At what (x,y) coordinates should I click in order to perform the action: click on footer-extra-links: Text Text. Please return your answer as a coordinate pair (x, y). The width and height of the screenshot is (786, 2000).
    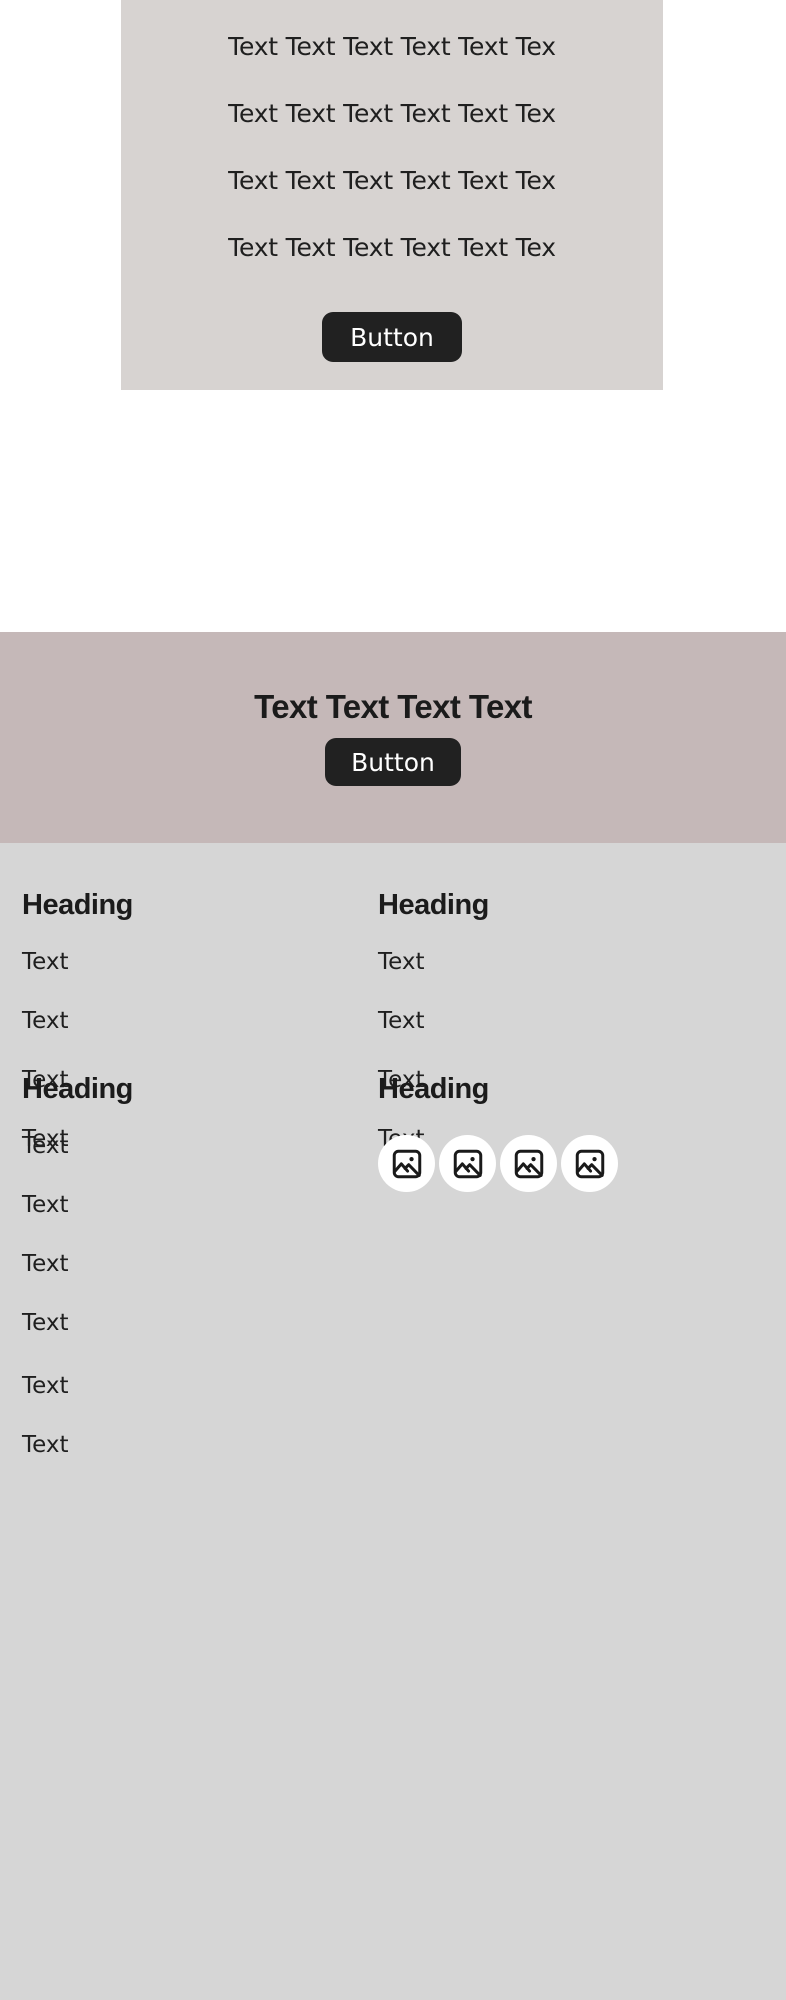
    Looking at the image, I should click on (192, 1416).